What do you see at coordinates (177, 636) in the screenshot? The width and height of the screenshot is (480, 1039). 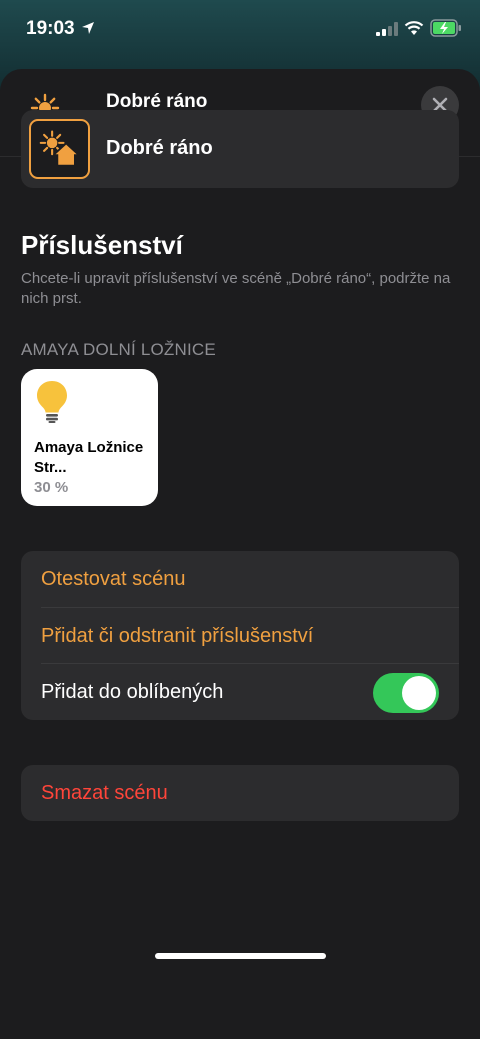 I see `add-remove-accessories-label: Přidat či odstranit příslušenství` at bounding box center [177, 636].